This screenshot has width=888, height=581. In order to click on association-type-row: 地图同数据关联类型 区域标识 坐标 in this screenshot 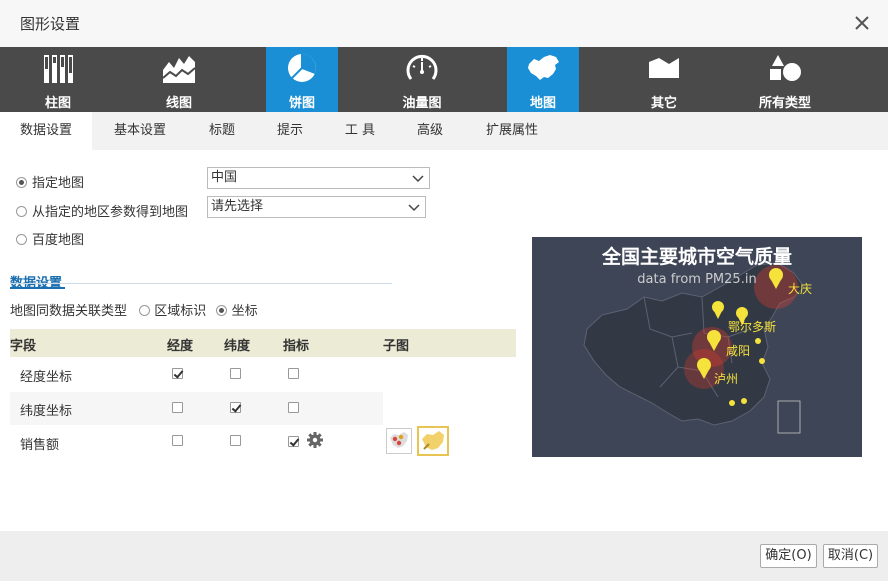, I will do `click(134, 309)`.